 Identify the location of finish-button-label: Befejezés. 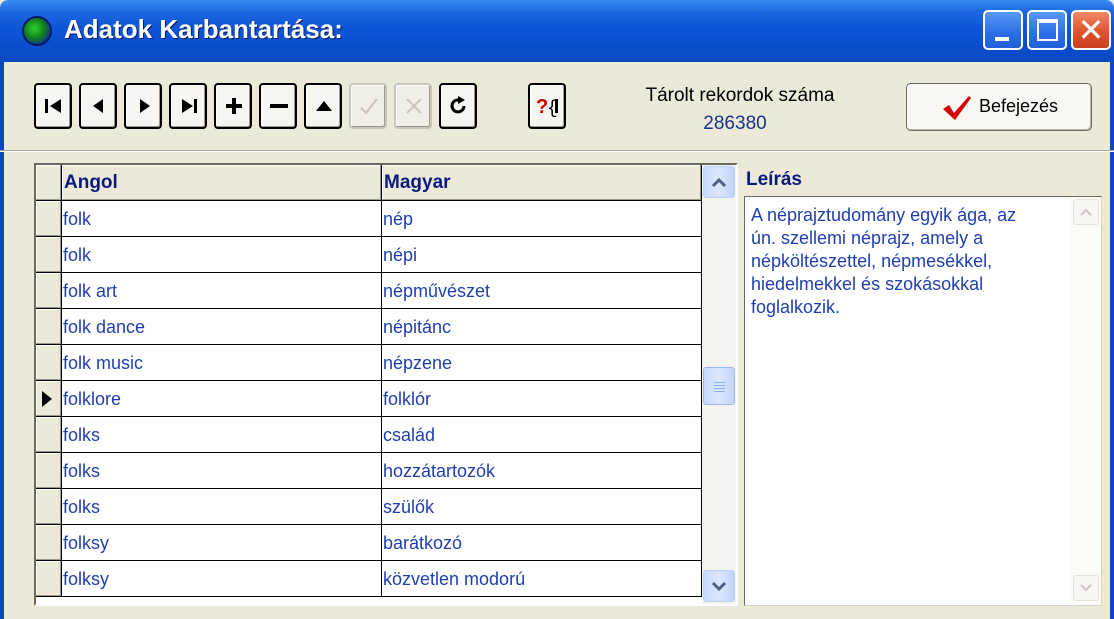
(1019, 106).